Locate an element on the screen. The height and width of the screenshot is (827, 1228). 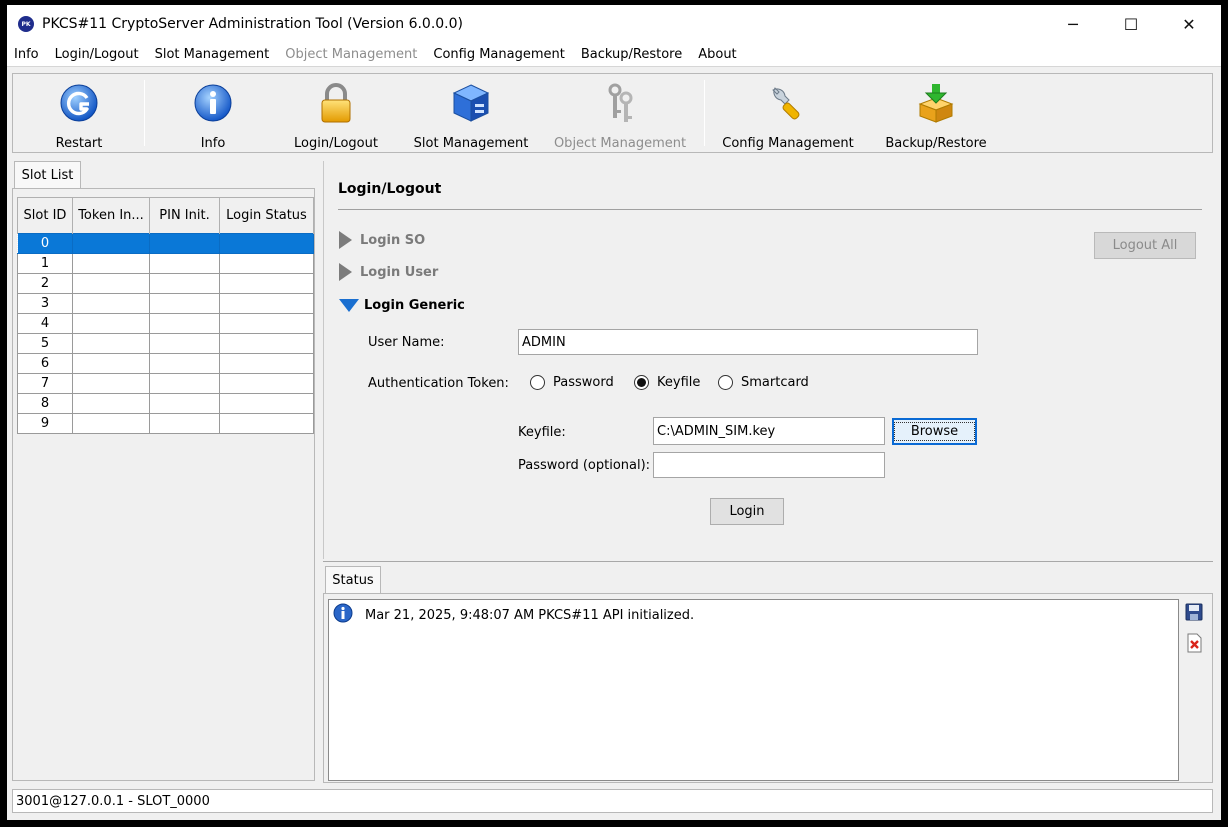
config-management-label: Config Management is located at coordinates (788, 143).